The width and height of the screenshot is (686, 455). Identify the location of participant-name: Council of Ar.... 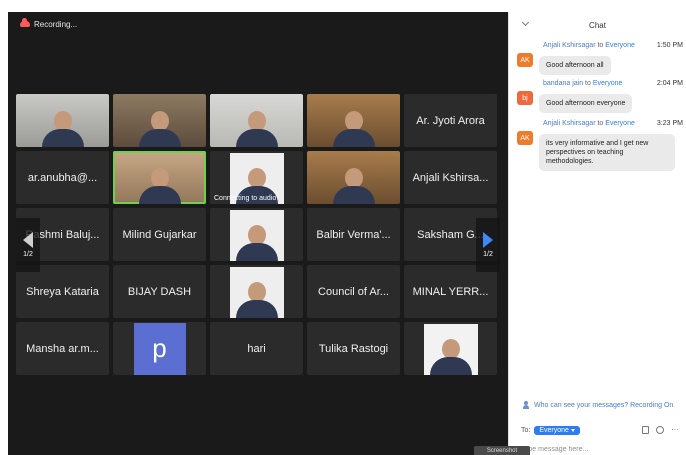
(353, 291).